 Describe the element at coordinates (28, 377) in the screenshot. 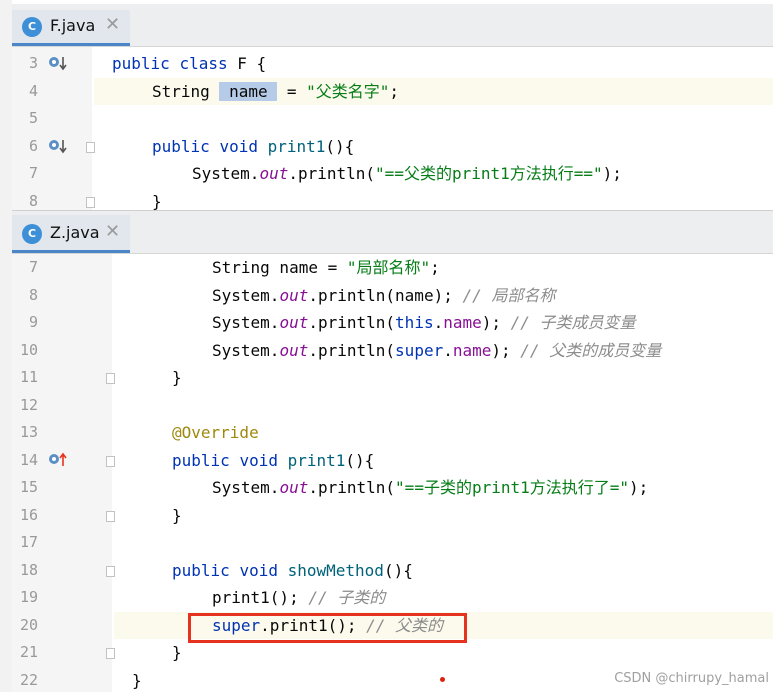

I see `line-number: 11` at that location.